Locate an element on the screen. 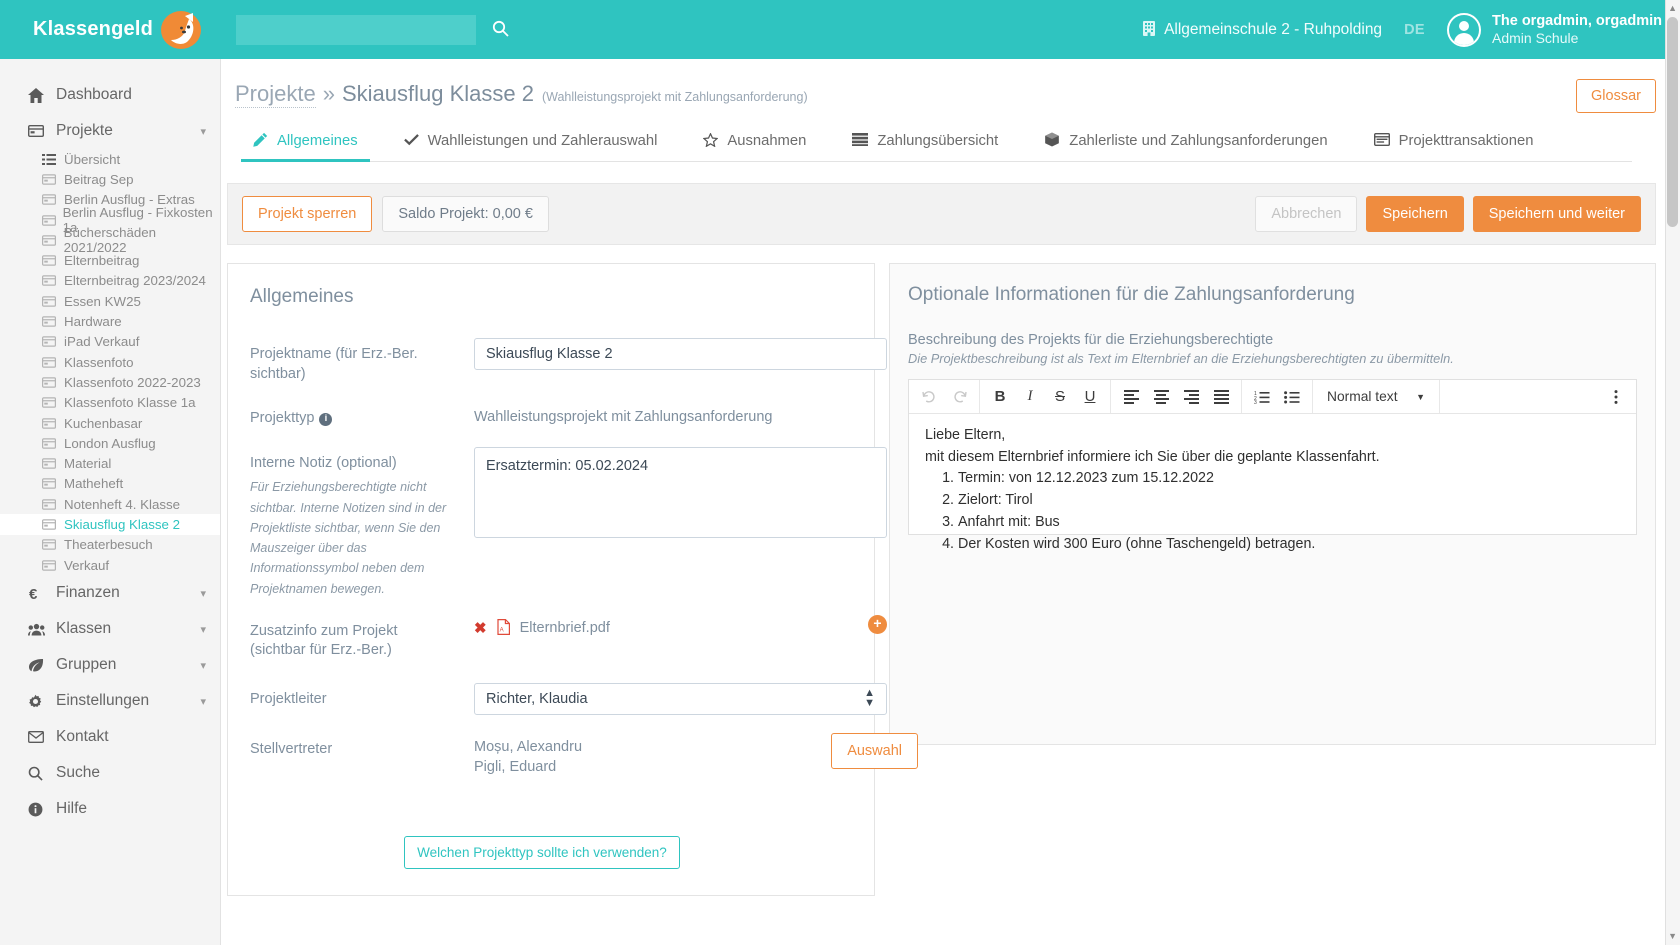 The width and height of the screenshot is (1680, 945). sidebar-subitem-0: Übersicht is located at coordinates (110, 159).